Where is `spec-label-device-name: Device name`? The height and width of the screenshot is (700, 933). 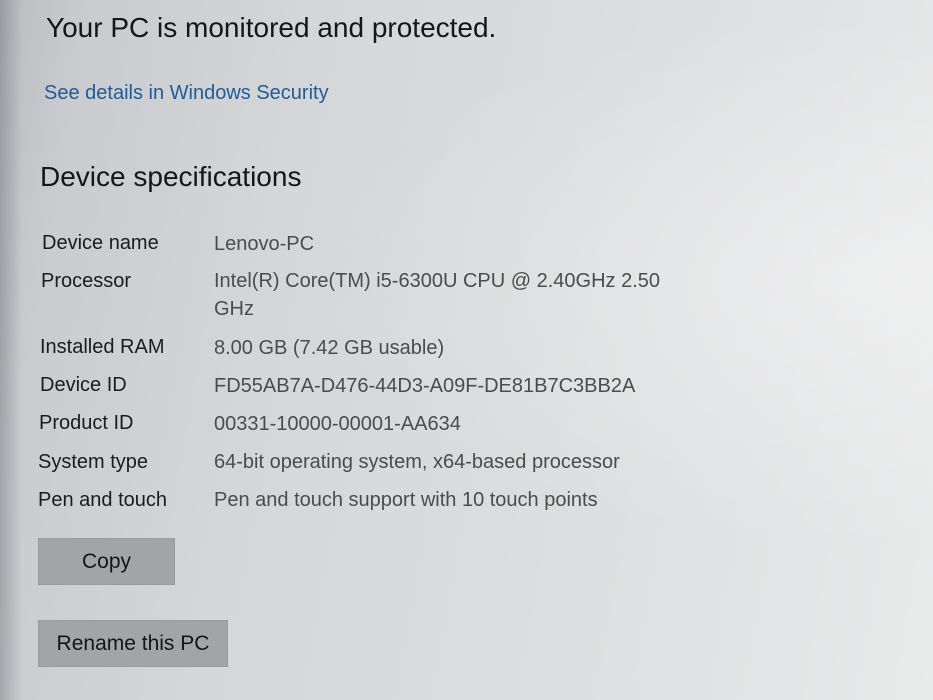 spec-label-device-name: Device name is located at coordinates (100, 243).